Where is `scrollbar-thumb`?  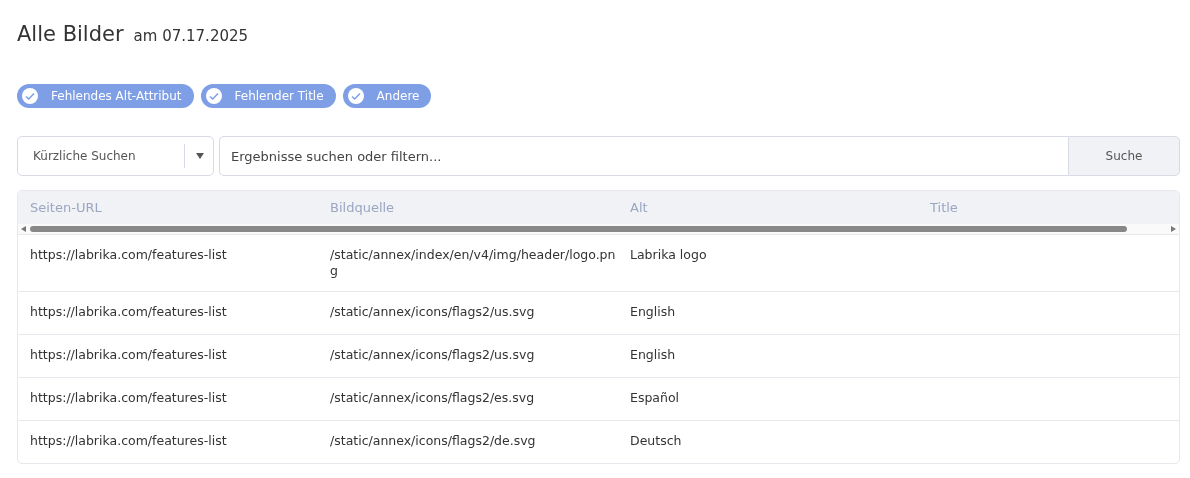 scrollbar-thumb is located at coordinates (578, 229).